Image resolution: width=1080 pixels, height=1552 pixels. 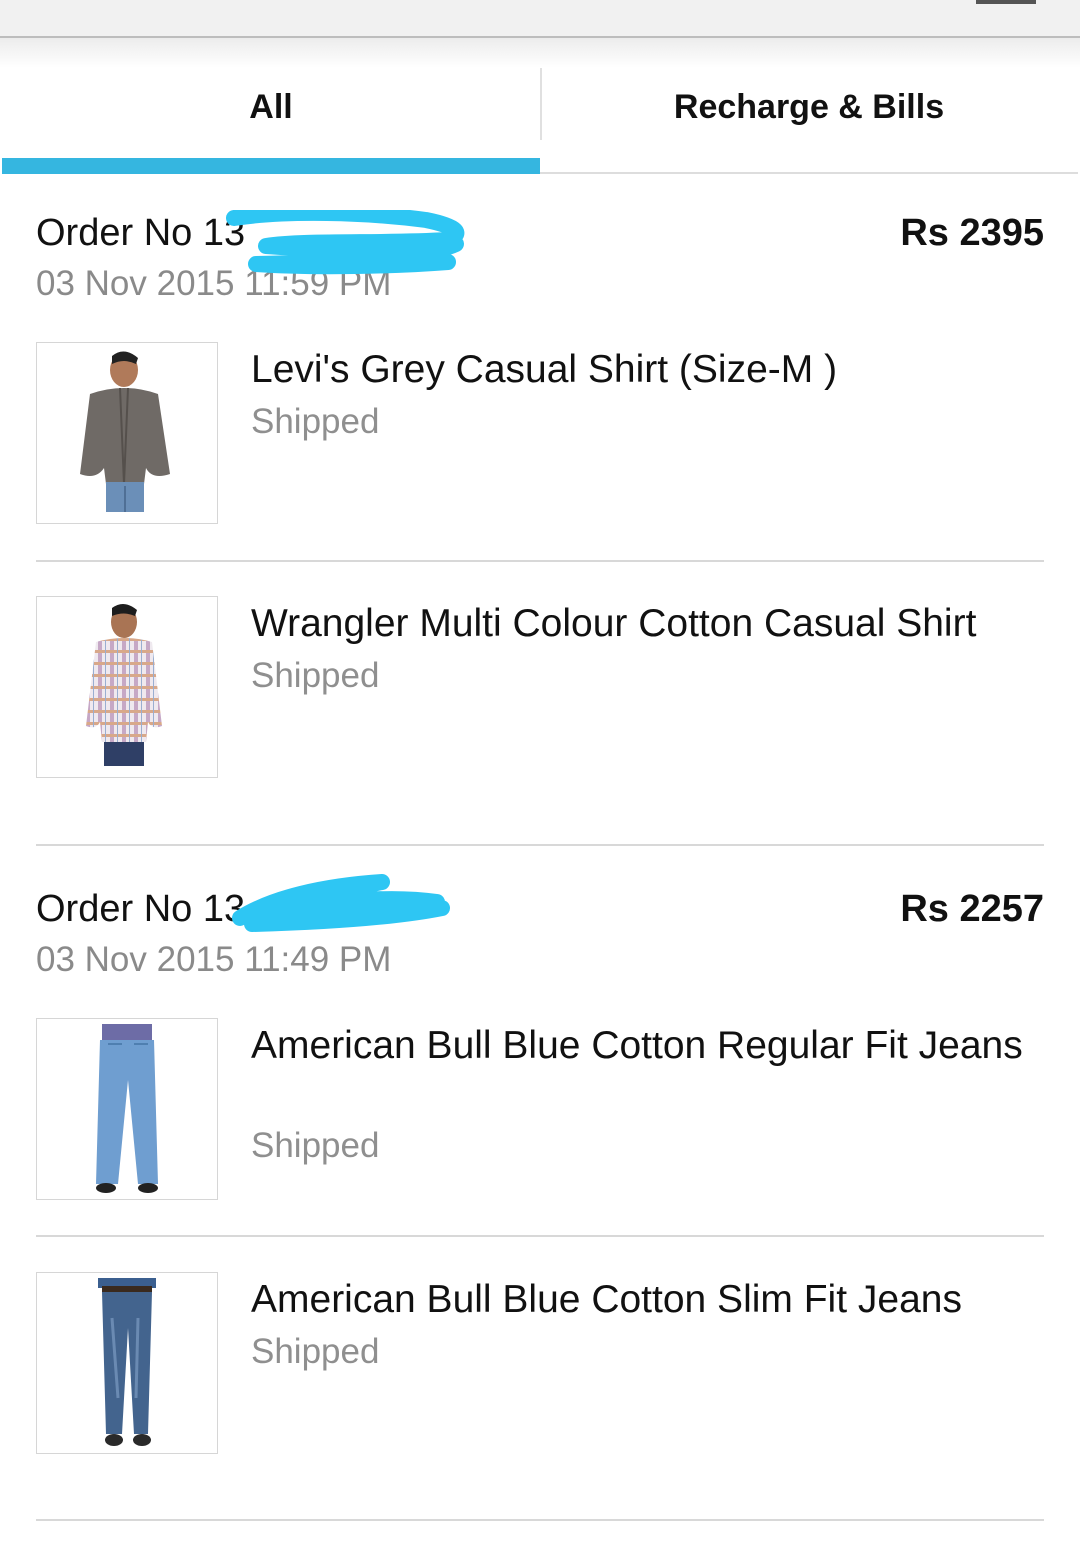 What do you see at coordinates (214, 959) in the screenshot?
I see `order-date: 03 Nov 2015 11:49 PM` at bounding box center [214, 959].